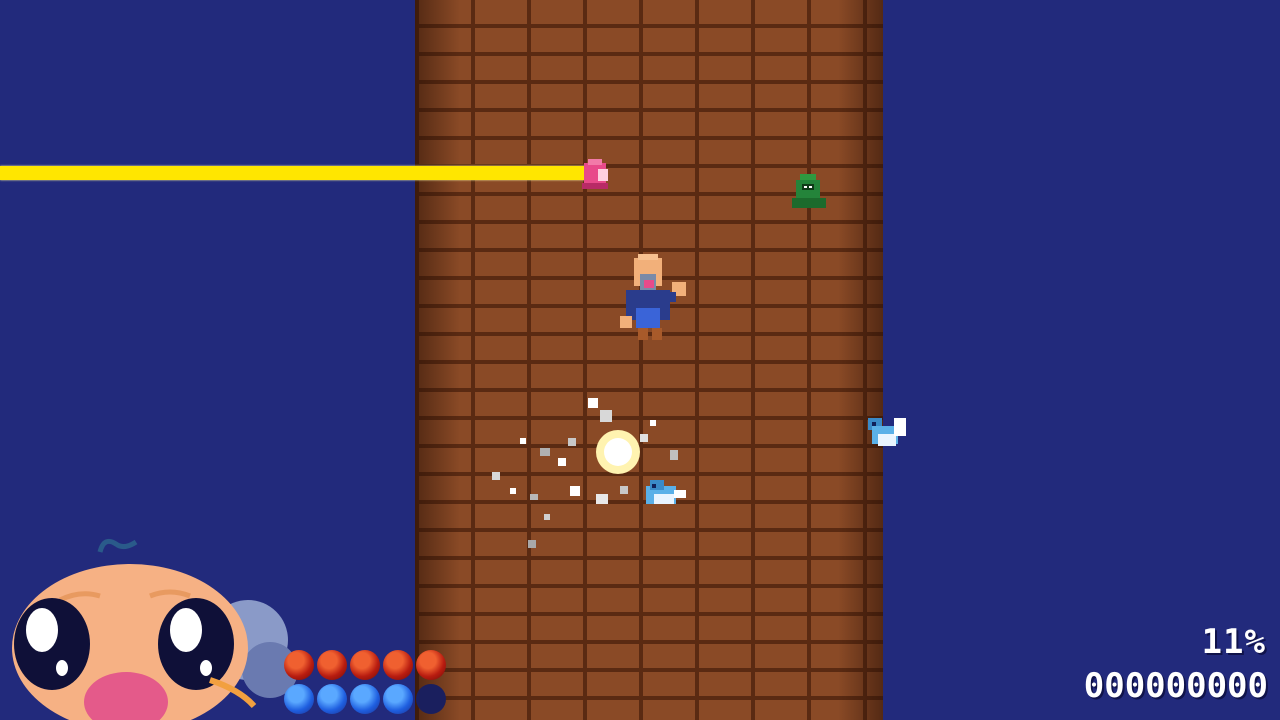 The height and width of the screenshot is (720, 1280). What do you see at coordinates (155, 629) in the screenshot?
I see `old-man-portrait` at bounding box center [155, 629].